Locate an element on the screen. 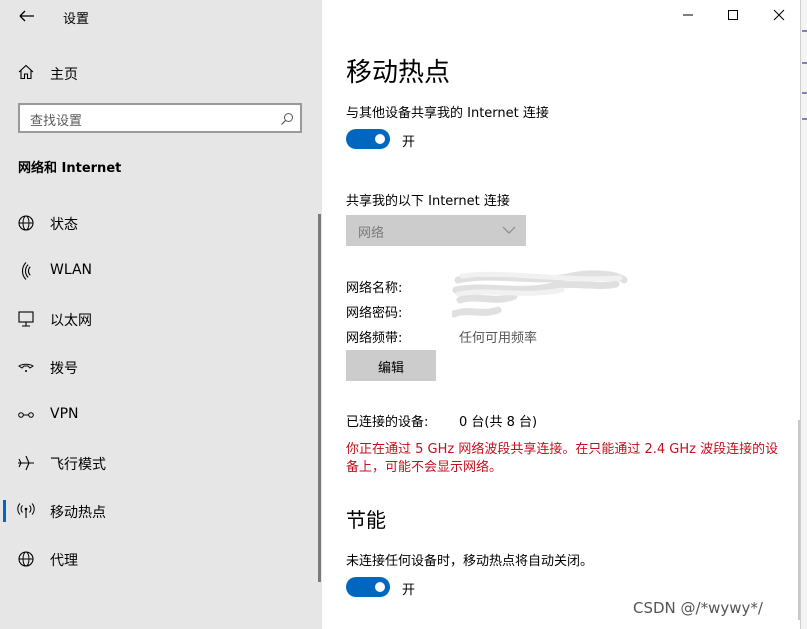 This screenshot has width=807, height=629. window-title: 设置 is located at coordinates (76, 19).